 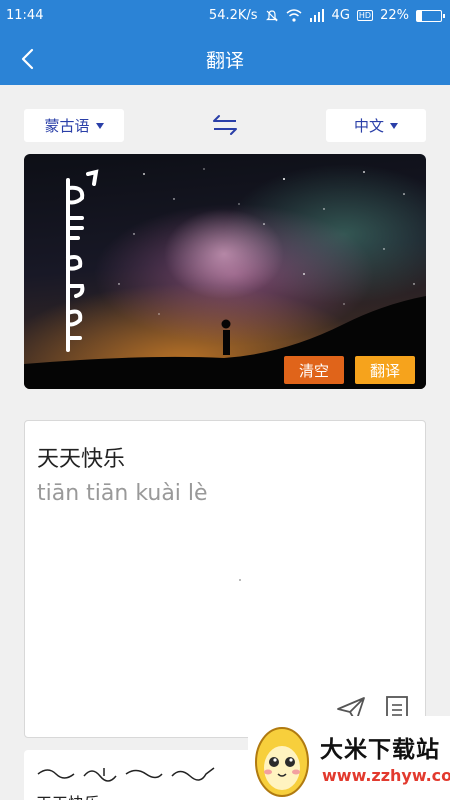 I want to click on site-watermark: 大米下载站 www.zzhyw.com, so click(x=349, y=758).